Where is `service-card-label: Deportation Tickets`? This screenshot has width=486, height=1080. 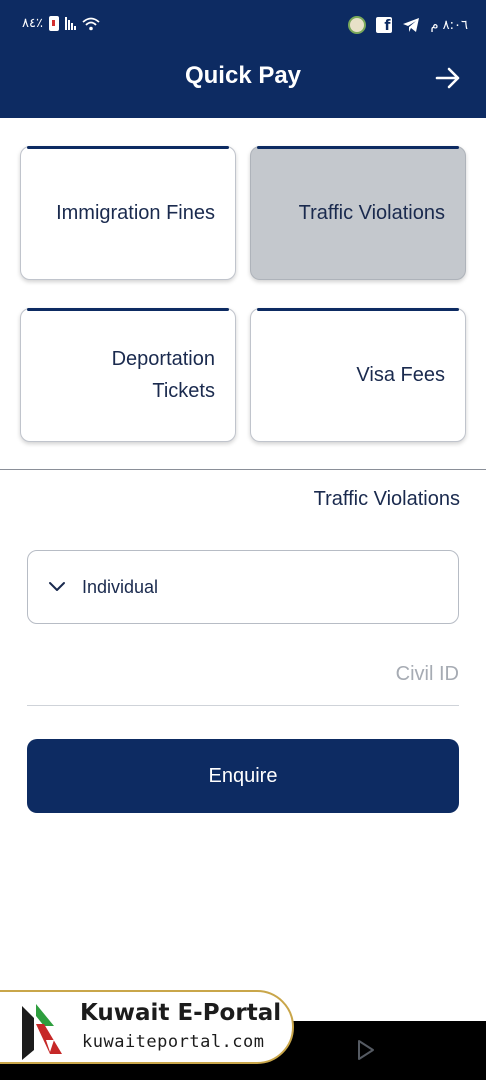 service-card-label: Deportation Tickets is located at coordinates (163, 375).